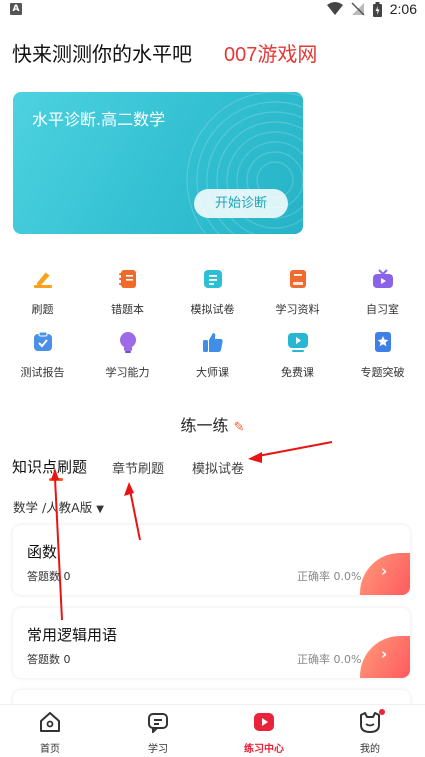  Describe the element at coordinates (370, 749) in the screenshot. I see `nav-label: 我的` at that location.